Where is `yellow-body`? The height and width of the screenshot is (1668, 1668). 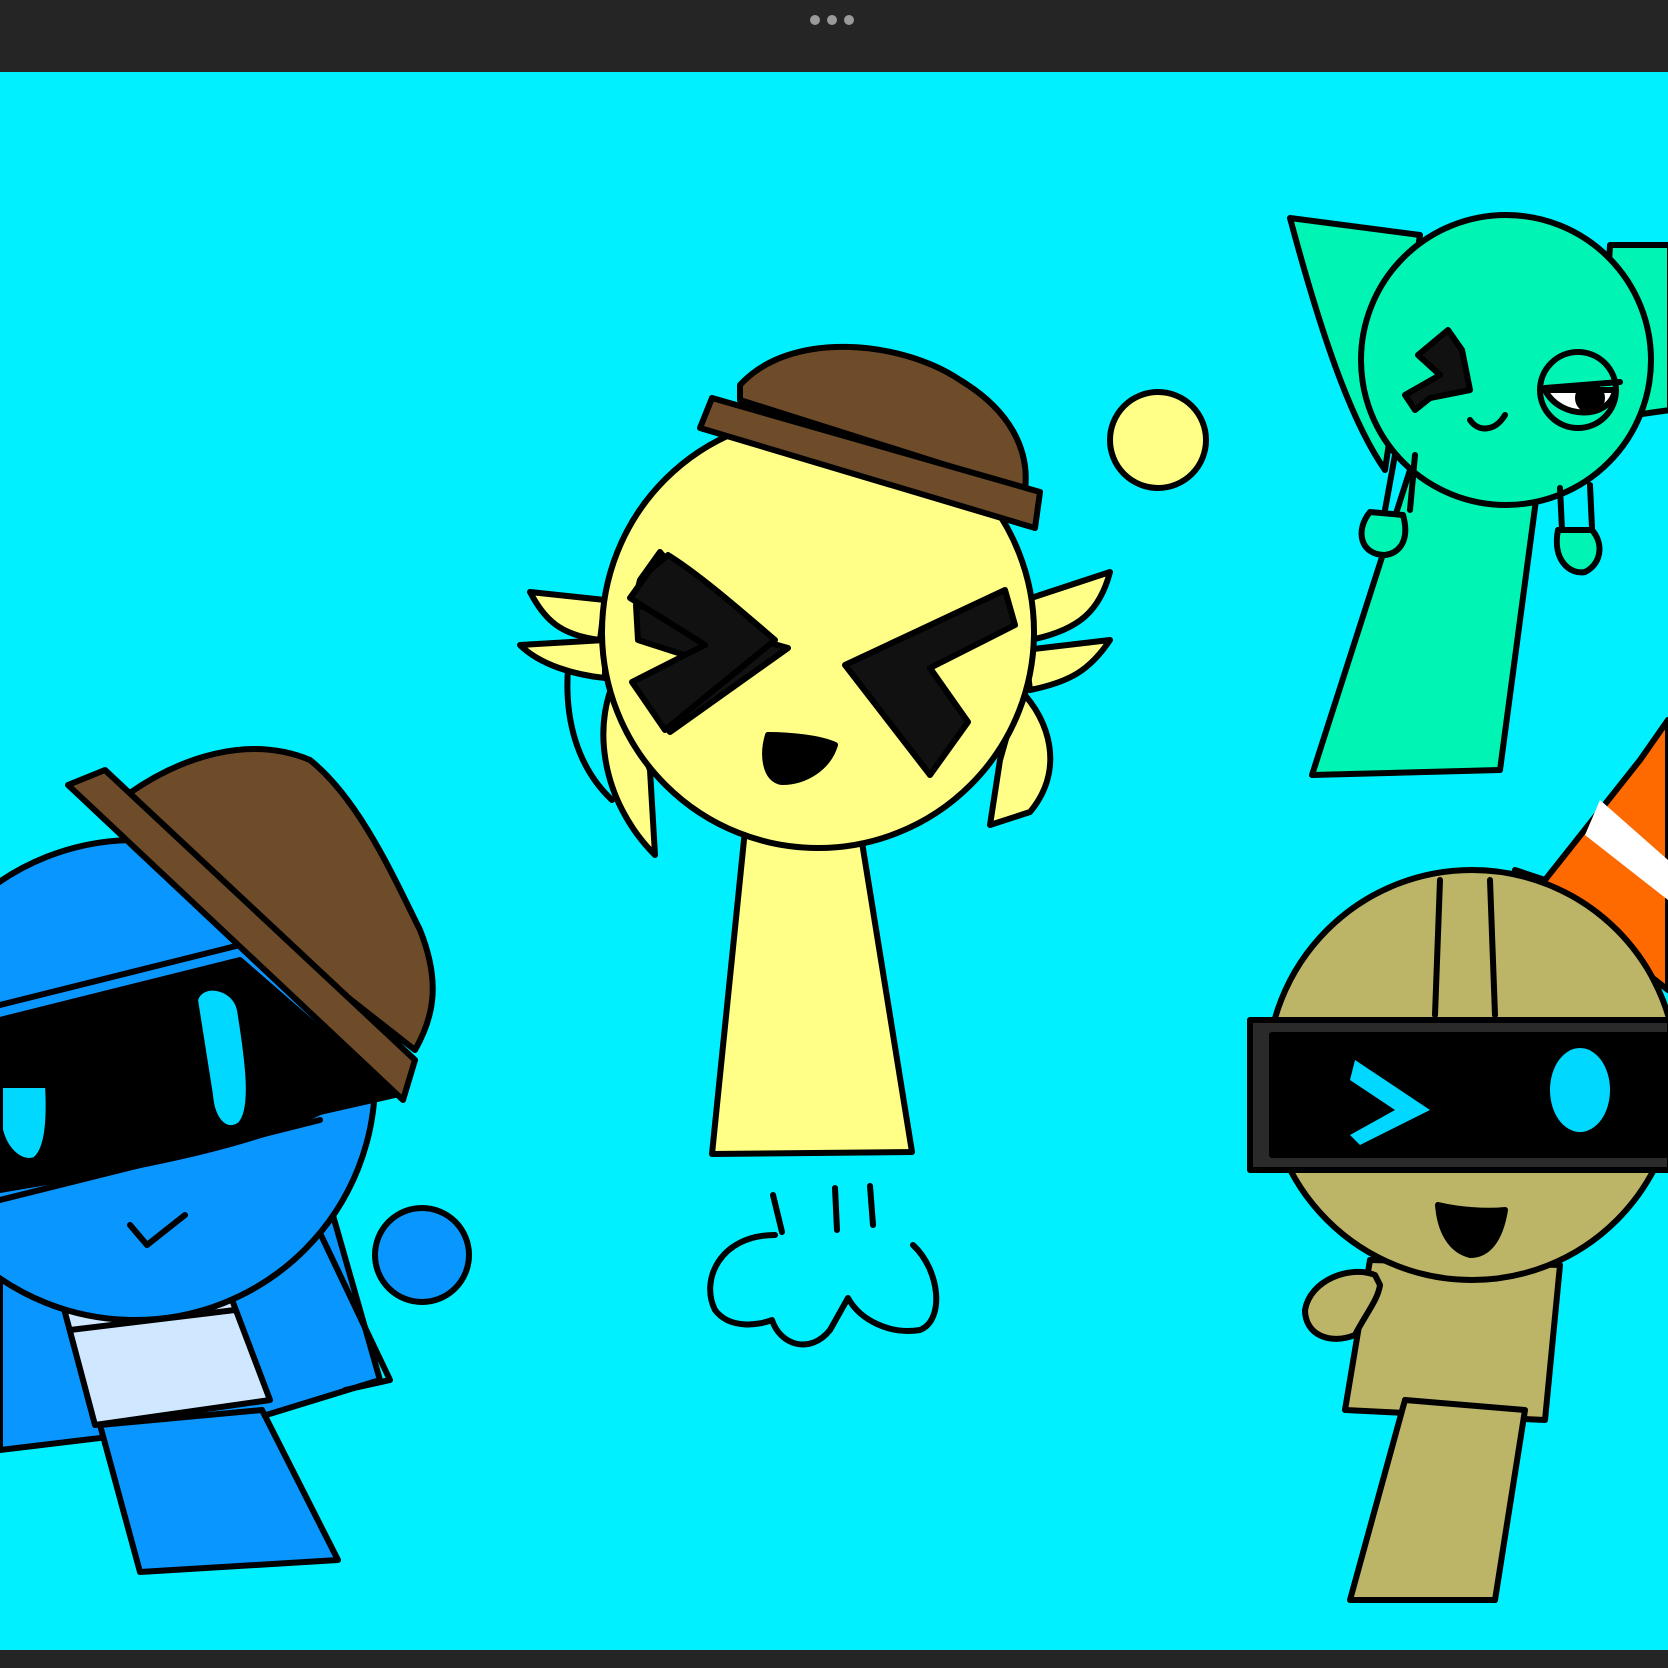
yellow-body is located at coordinates (812, 992).